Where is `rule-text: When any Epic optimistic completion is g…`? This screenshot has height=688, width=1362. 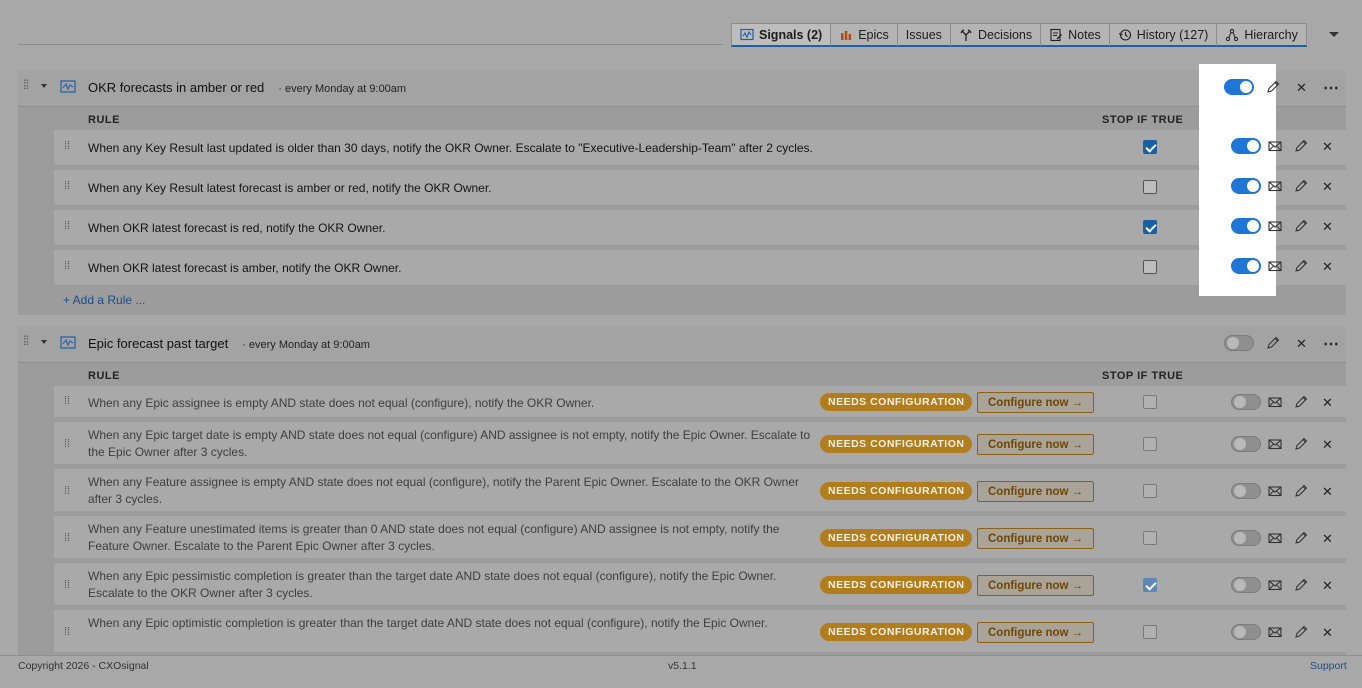
rule-text: When any Epic optimistic completion is g… is located at coordinates (428, 623).